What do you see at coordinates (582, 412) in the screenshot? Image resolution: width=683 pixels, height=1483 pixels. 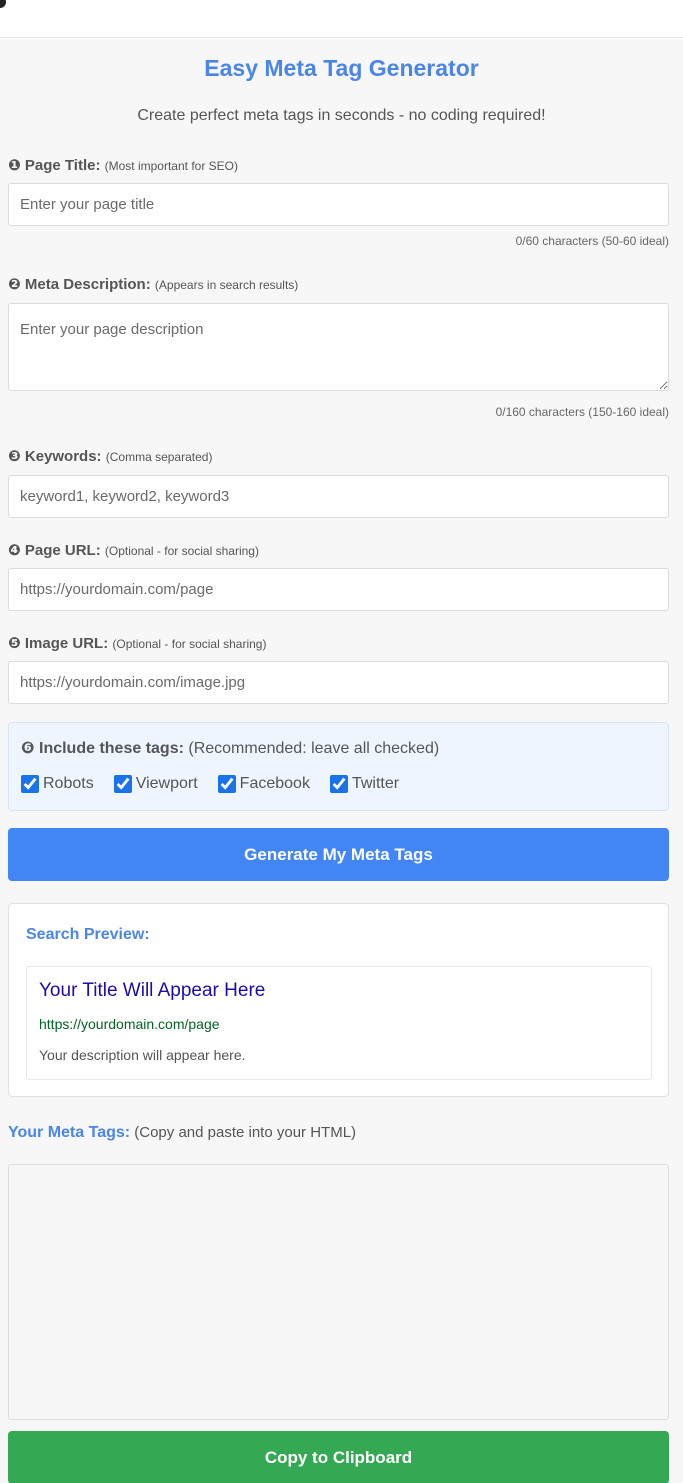 I see `meta-description-counter: 0/160 characters (150-160 ideal)` at bounding box center [582, 412].